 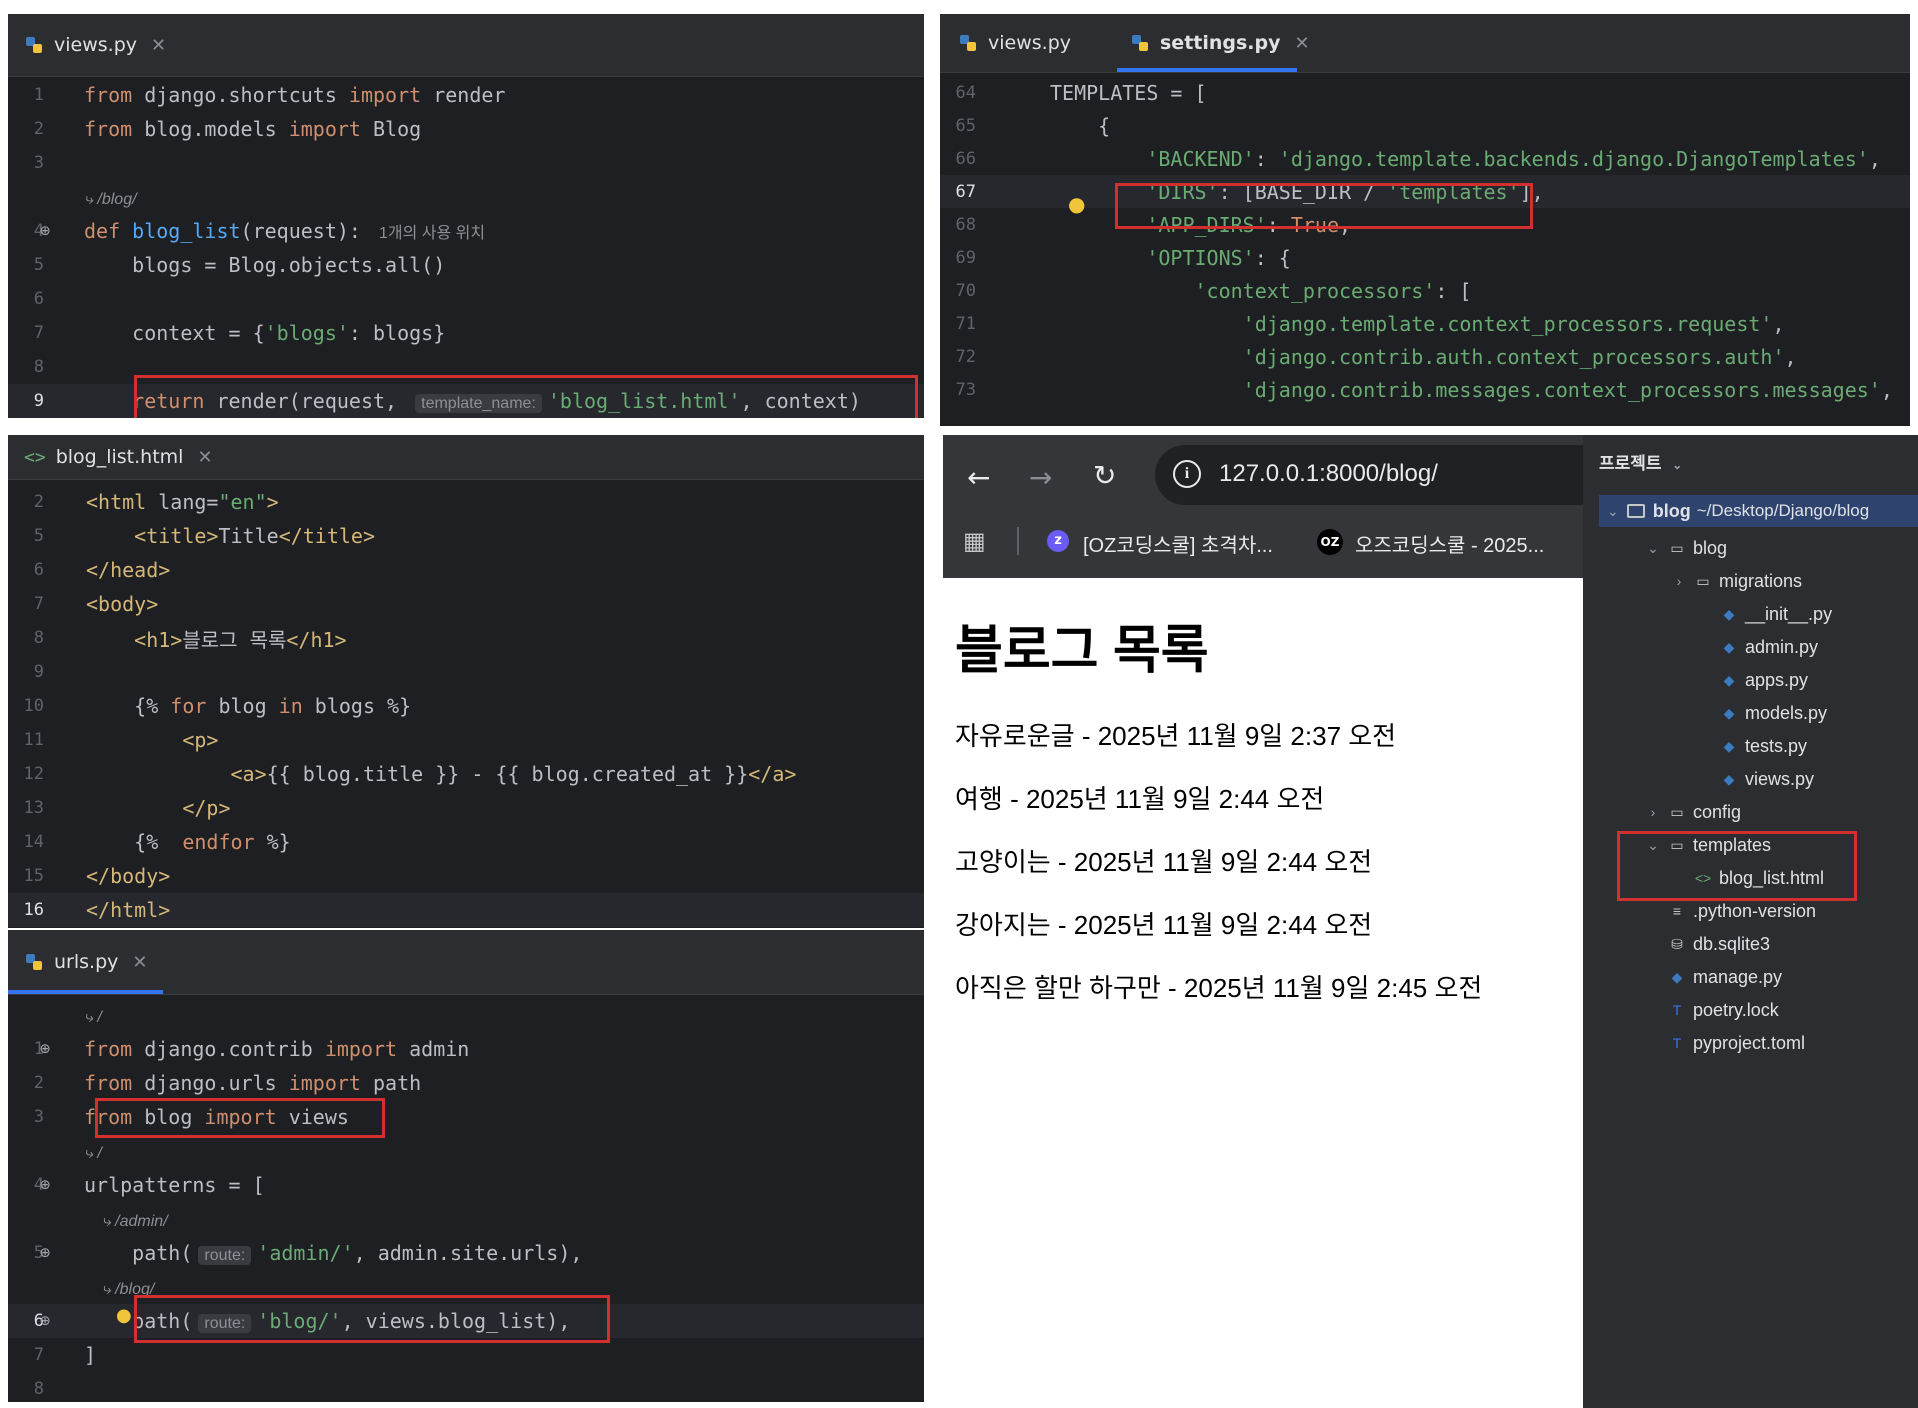 What do you see at coordinates (1762, 713) in the screenshot?
I see `tree-item: ◆ models.py` at bounding box center [1762, 713].